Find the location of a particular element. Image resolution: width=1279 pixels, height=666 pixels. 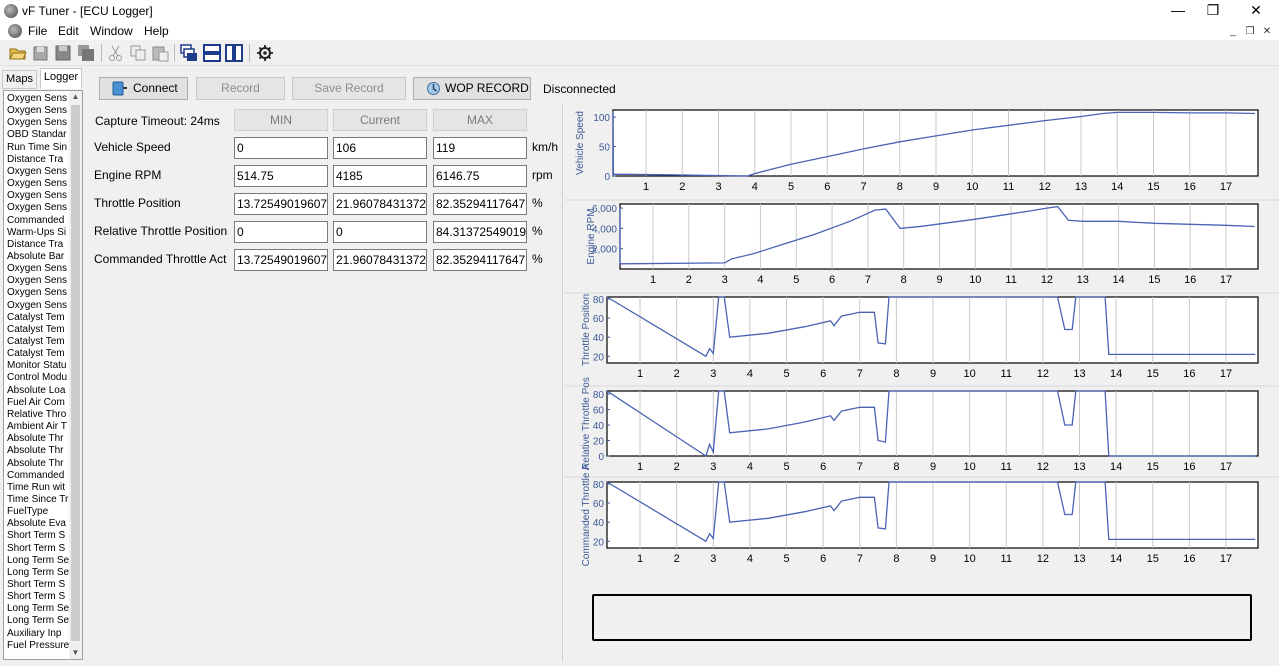

scroll-down-icon: ▼ is located at coordinates (75, 653).